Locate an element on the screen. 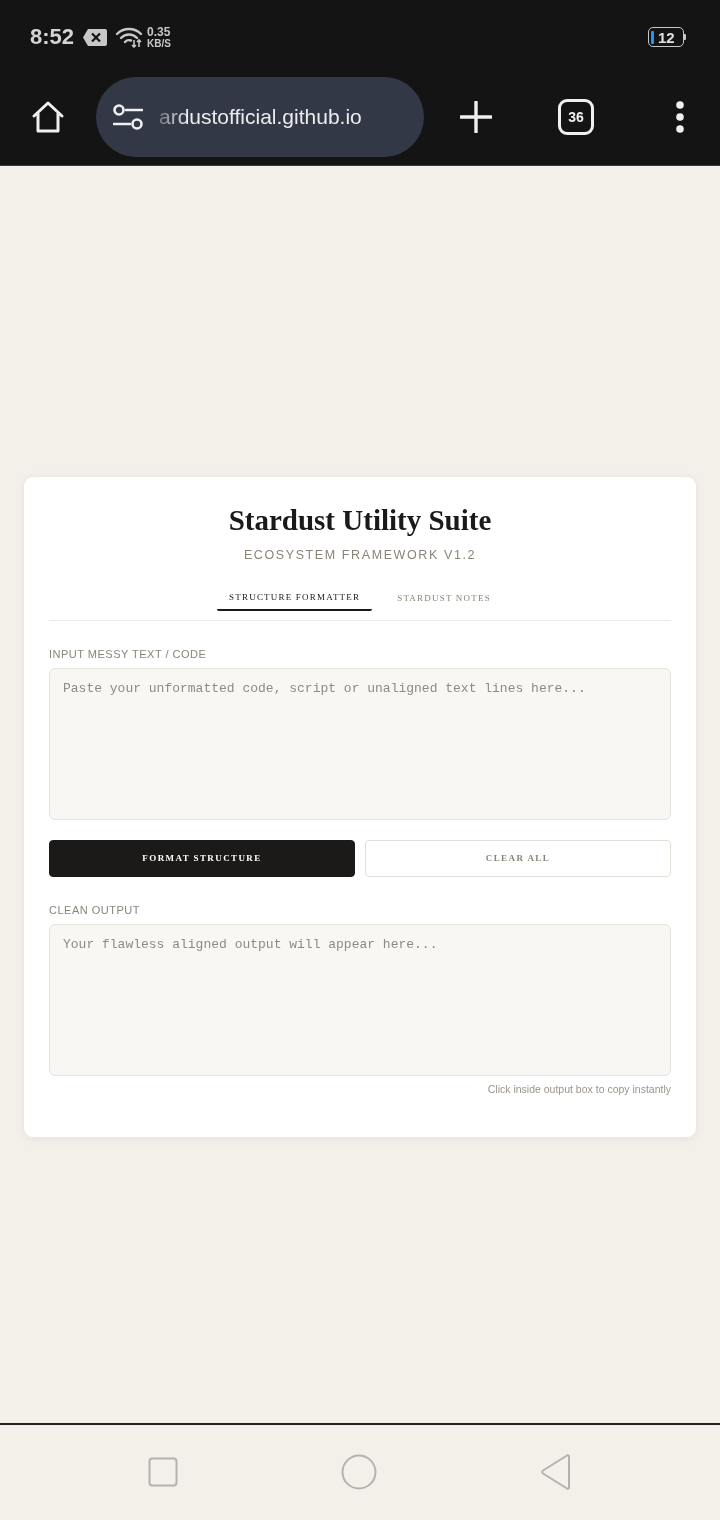 The width and height of the screenshot is (720, 1520). wifi-icon is located at coordinates (129, 37).